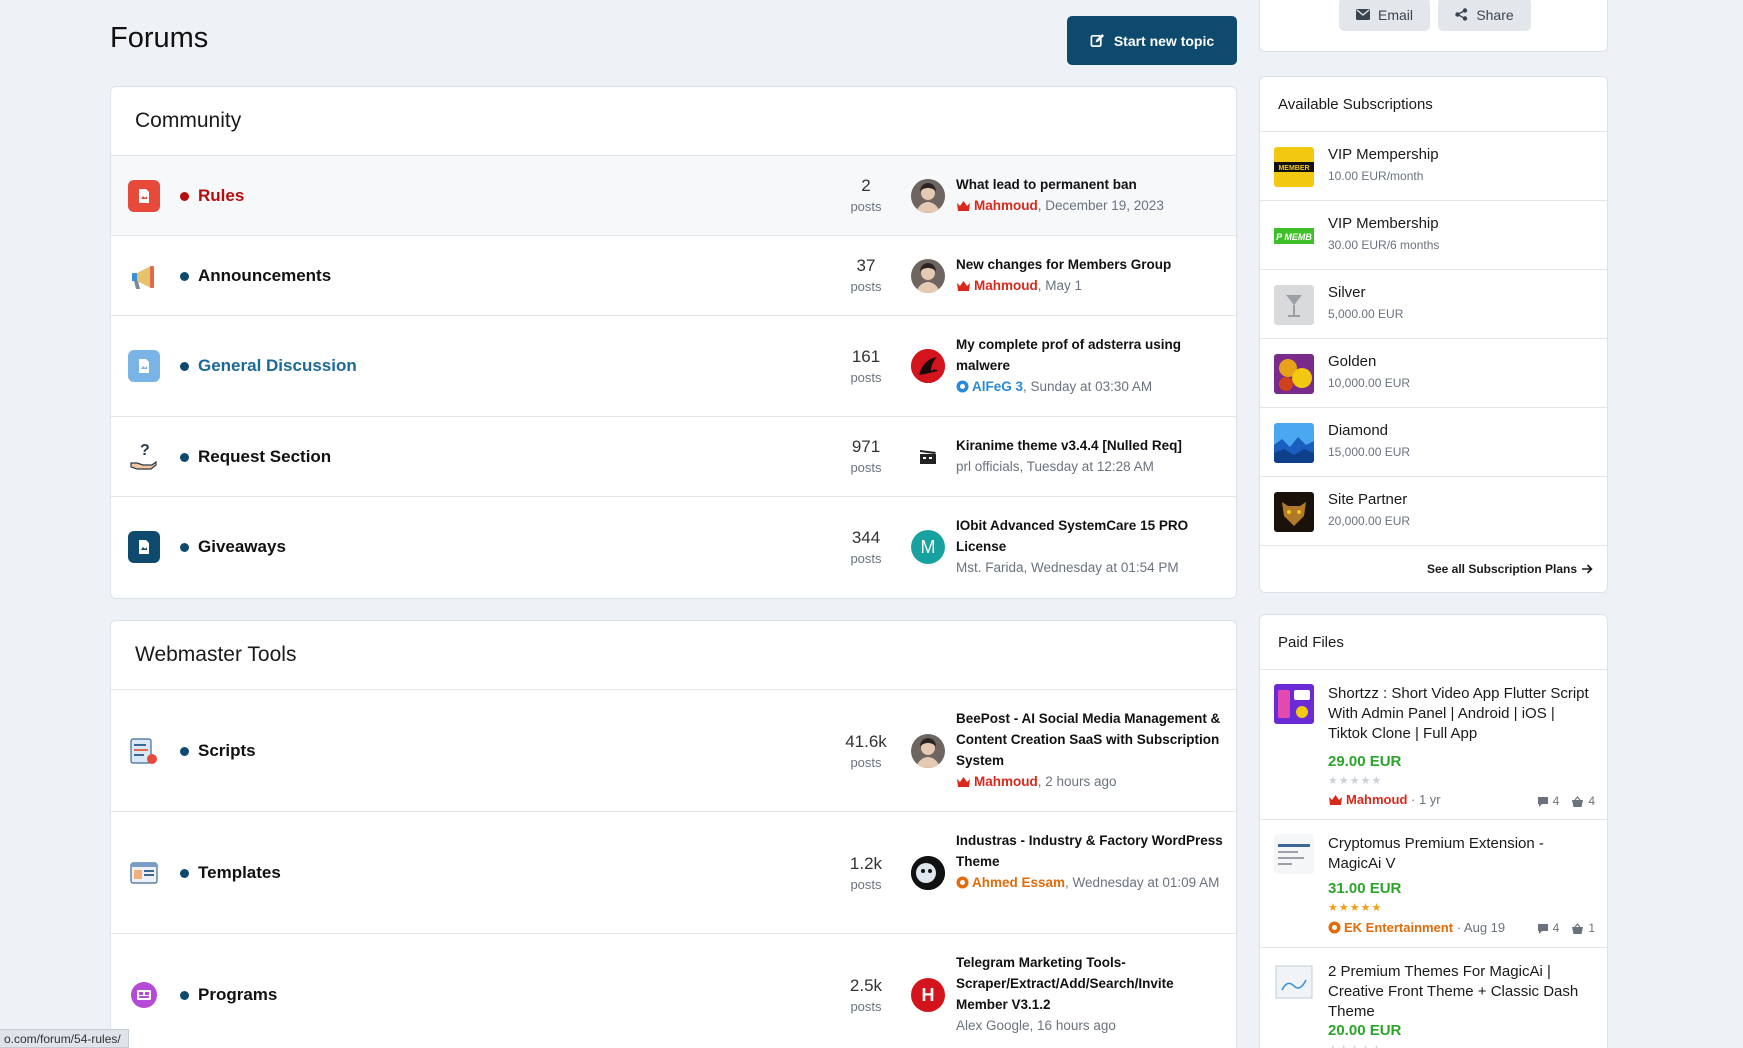 This screenshot has height=1048, width=1743. Describe the element at coordinates (928, 547) in the screenshot. I see `avatar: M` at that location.